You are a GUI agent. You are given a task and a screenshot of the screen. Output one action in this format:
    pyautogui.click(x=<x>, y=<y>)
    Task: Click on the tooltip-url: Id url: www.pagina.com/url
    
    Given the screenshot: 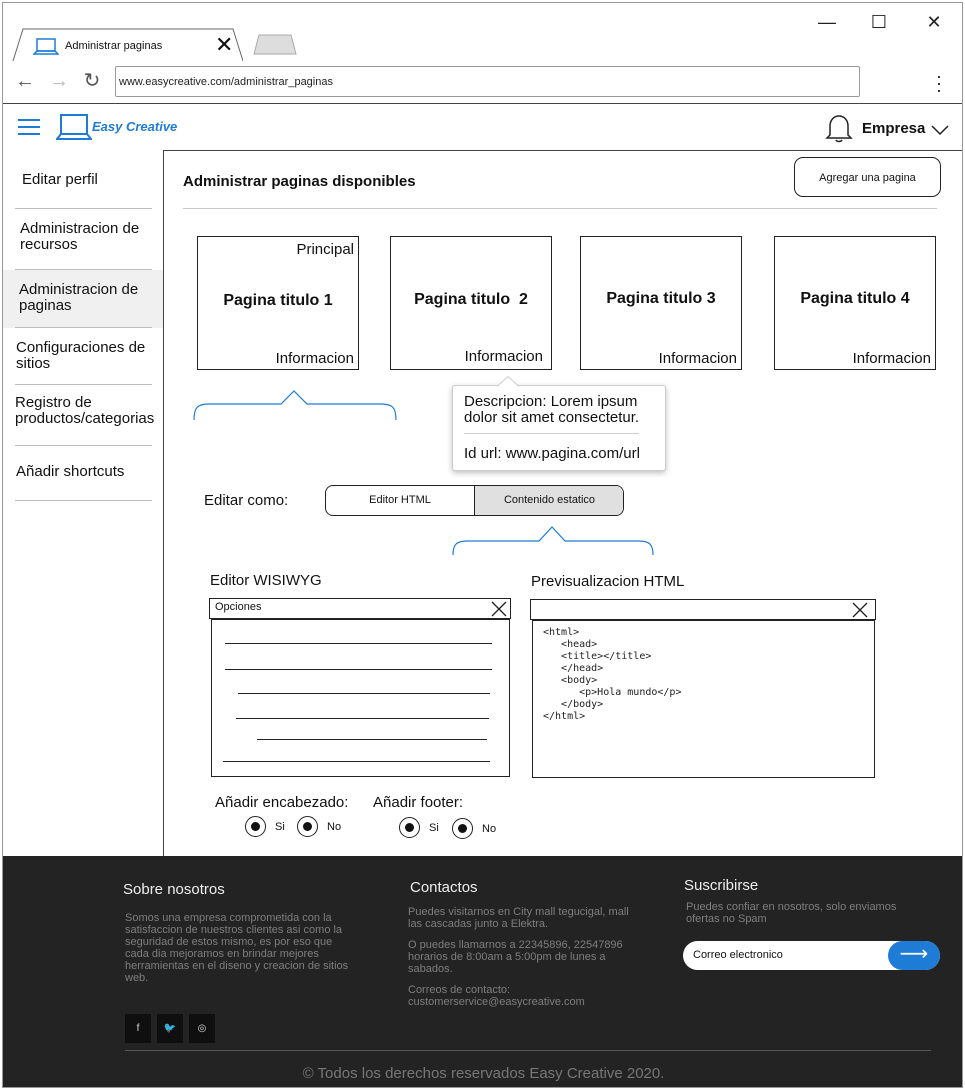 What is the action you would take?
    pyautogui.click(x=552, y=453)
    